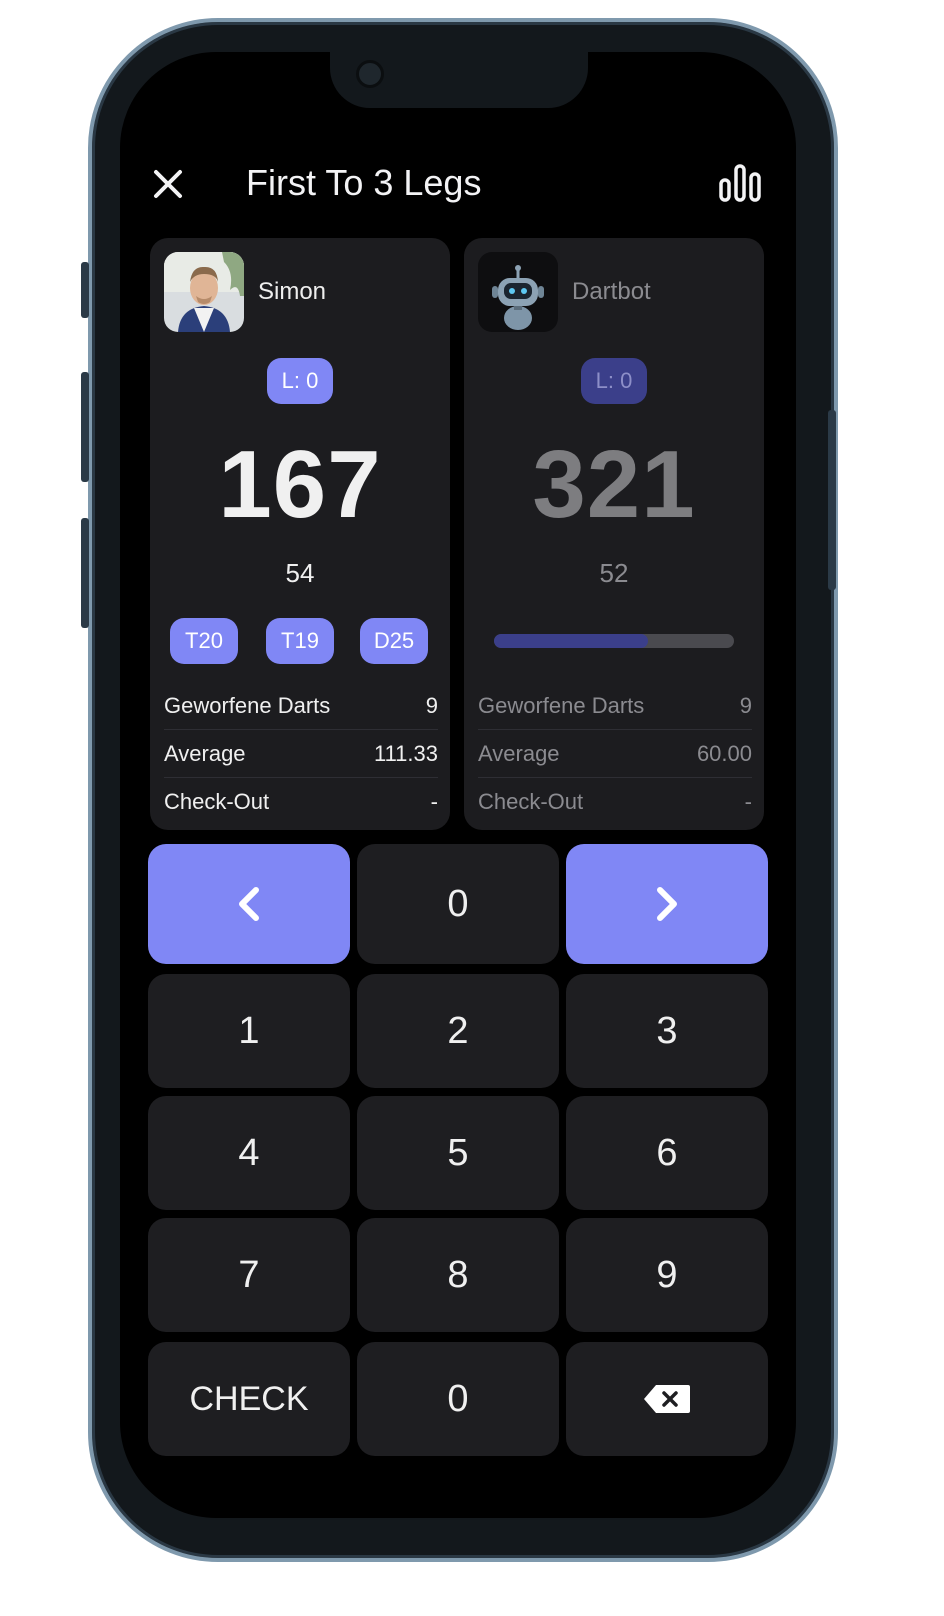  Describe the element at coordinates (724, 753) in the screenshot. I see `stat-value: 60.00` at that location.